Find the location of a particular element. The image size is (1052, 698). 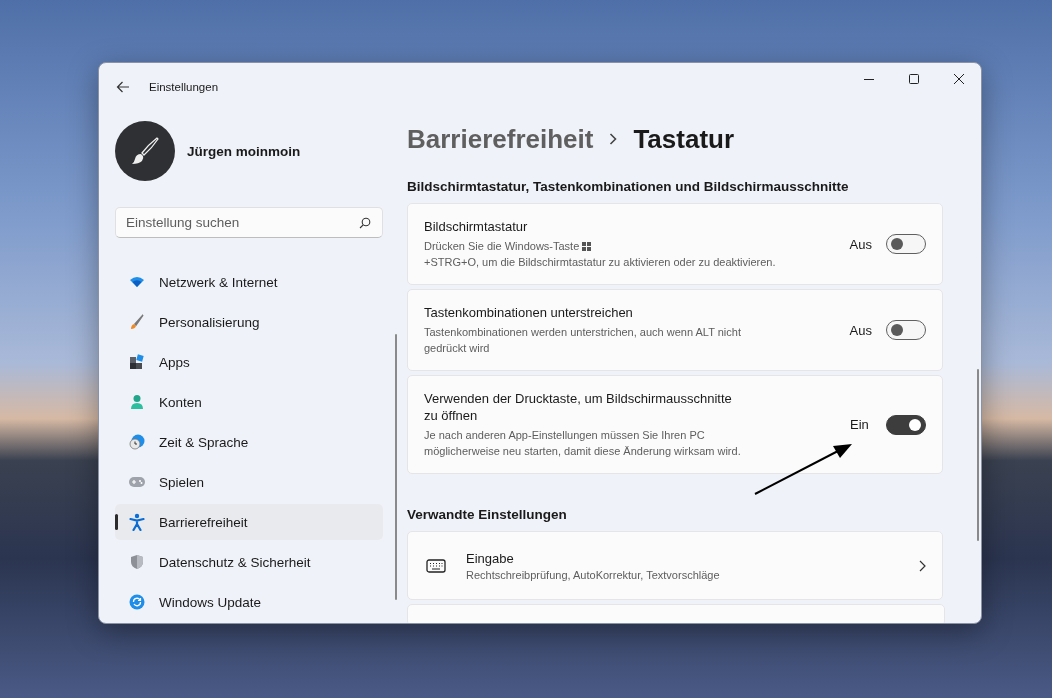

sidebar-item: Netzwerk & Internet is located at coordinates (249, 282).